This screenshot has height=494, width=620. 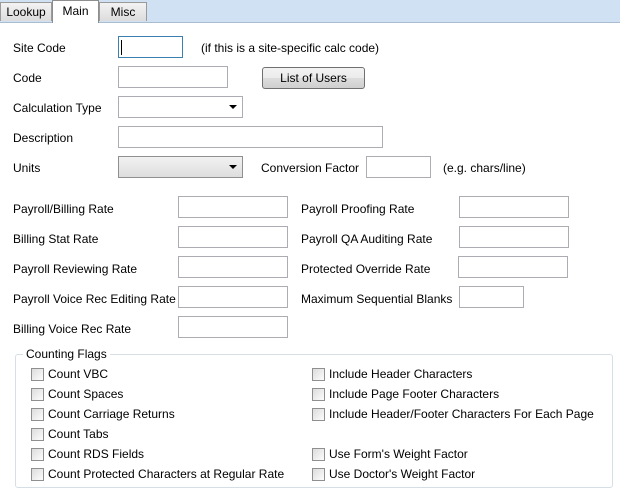 What do you see at coordinates (43, 138) in the screenshot?
I see `description-label: Description` at bounding box center [43, 138].